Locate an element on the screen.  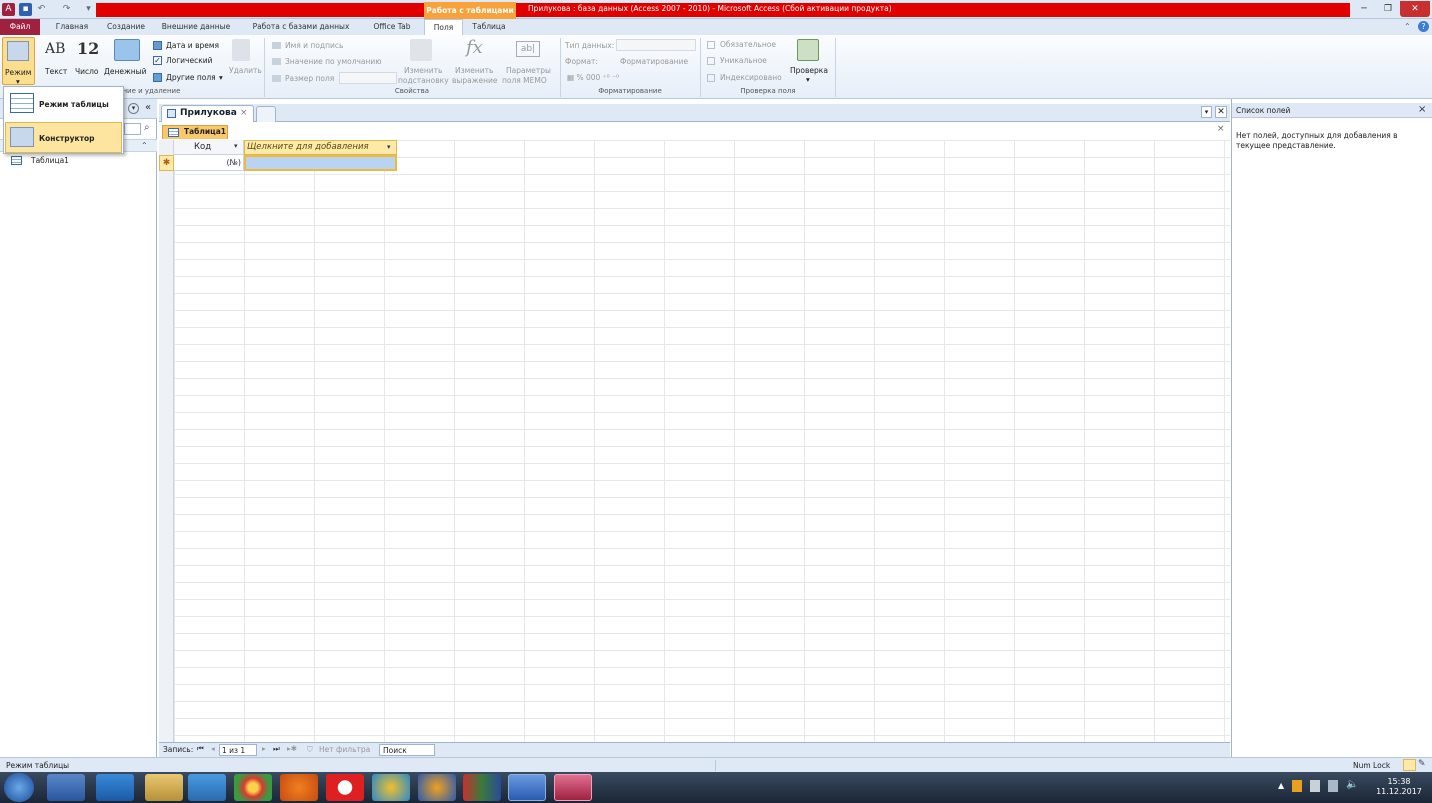
taskbar-app-media-icon is located at coordinates (207, 787).